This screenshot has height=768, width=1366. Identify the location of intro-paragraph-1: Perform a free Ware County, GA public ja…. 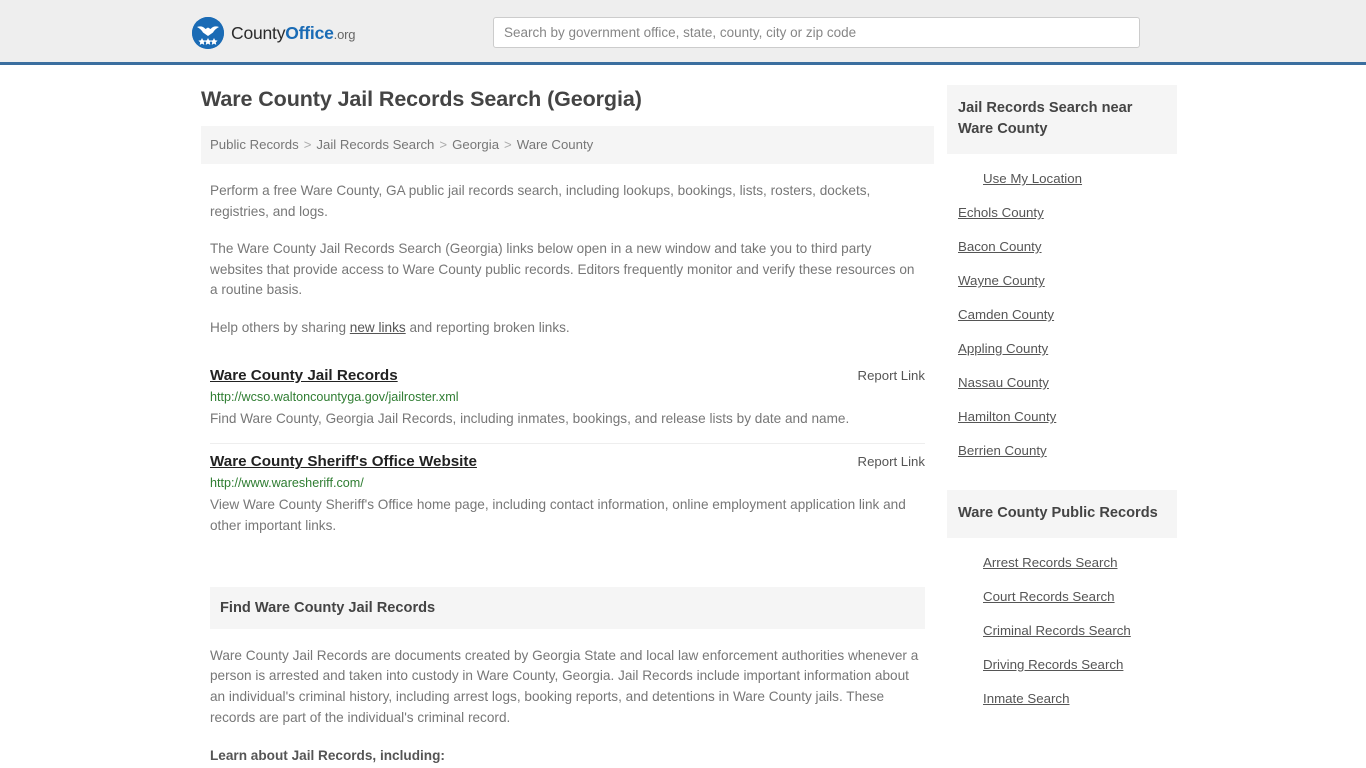
(540, 200).